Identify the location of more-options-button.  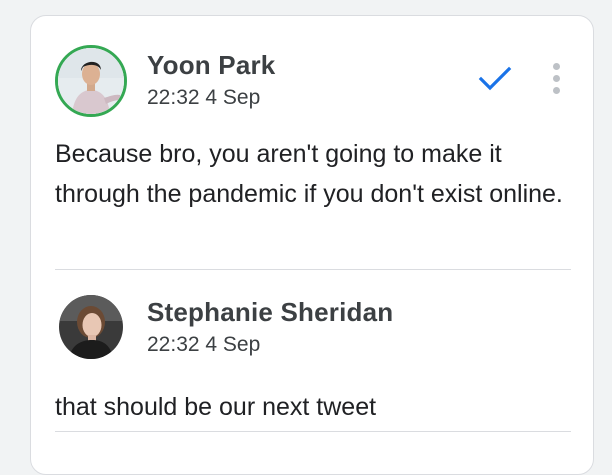
(556, 78).